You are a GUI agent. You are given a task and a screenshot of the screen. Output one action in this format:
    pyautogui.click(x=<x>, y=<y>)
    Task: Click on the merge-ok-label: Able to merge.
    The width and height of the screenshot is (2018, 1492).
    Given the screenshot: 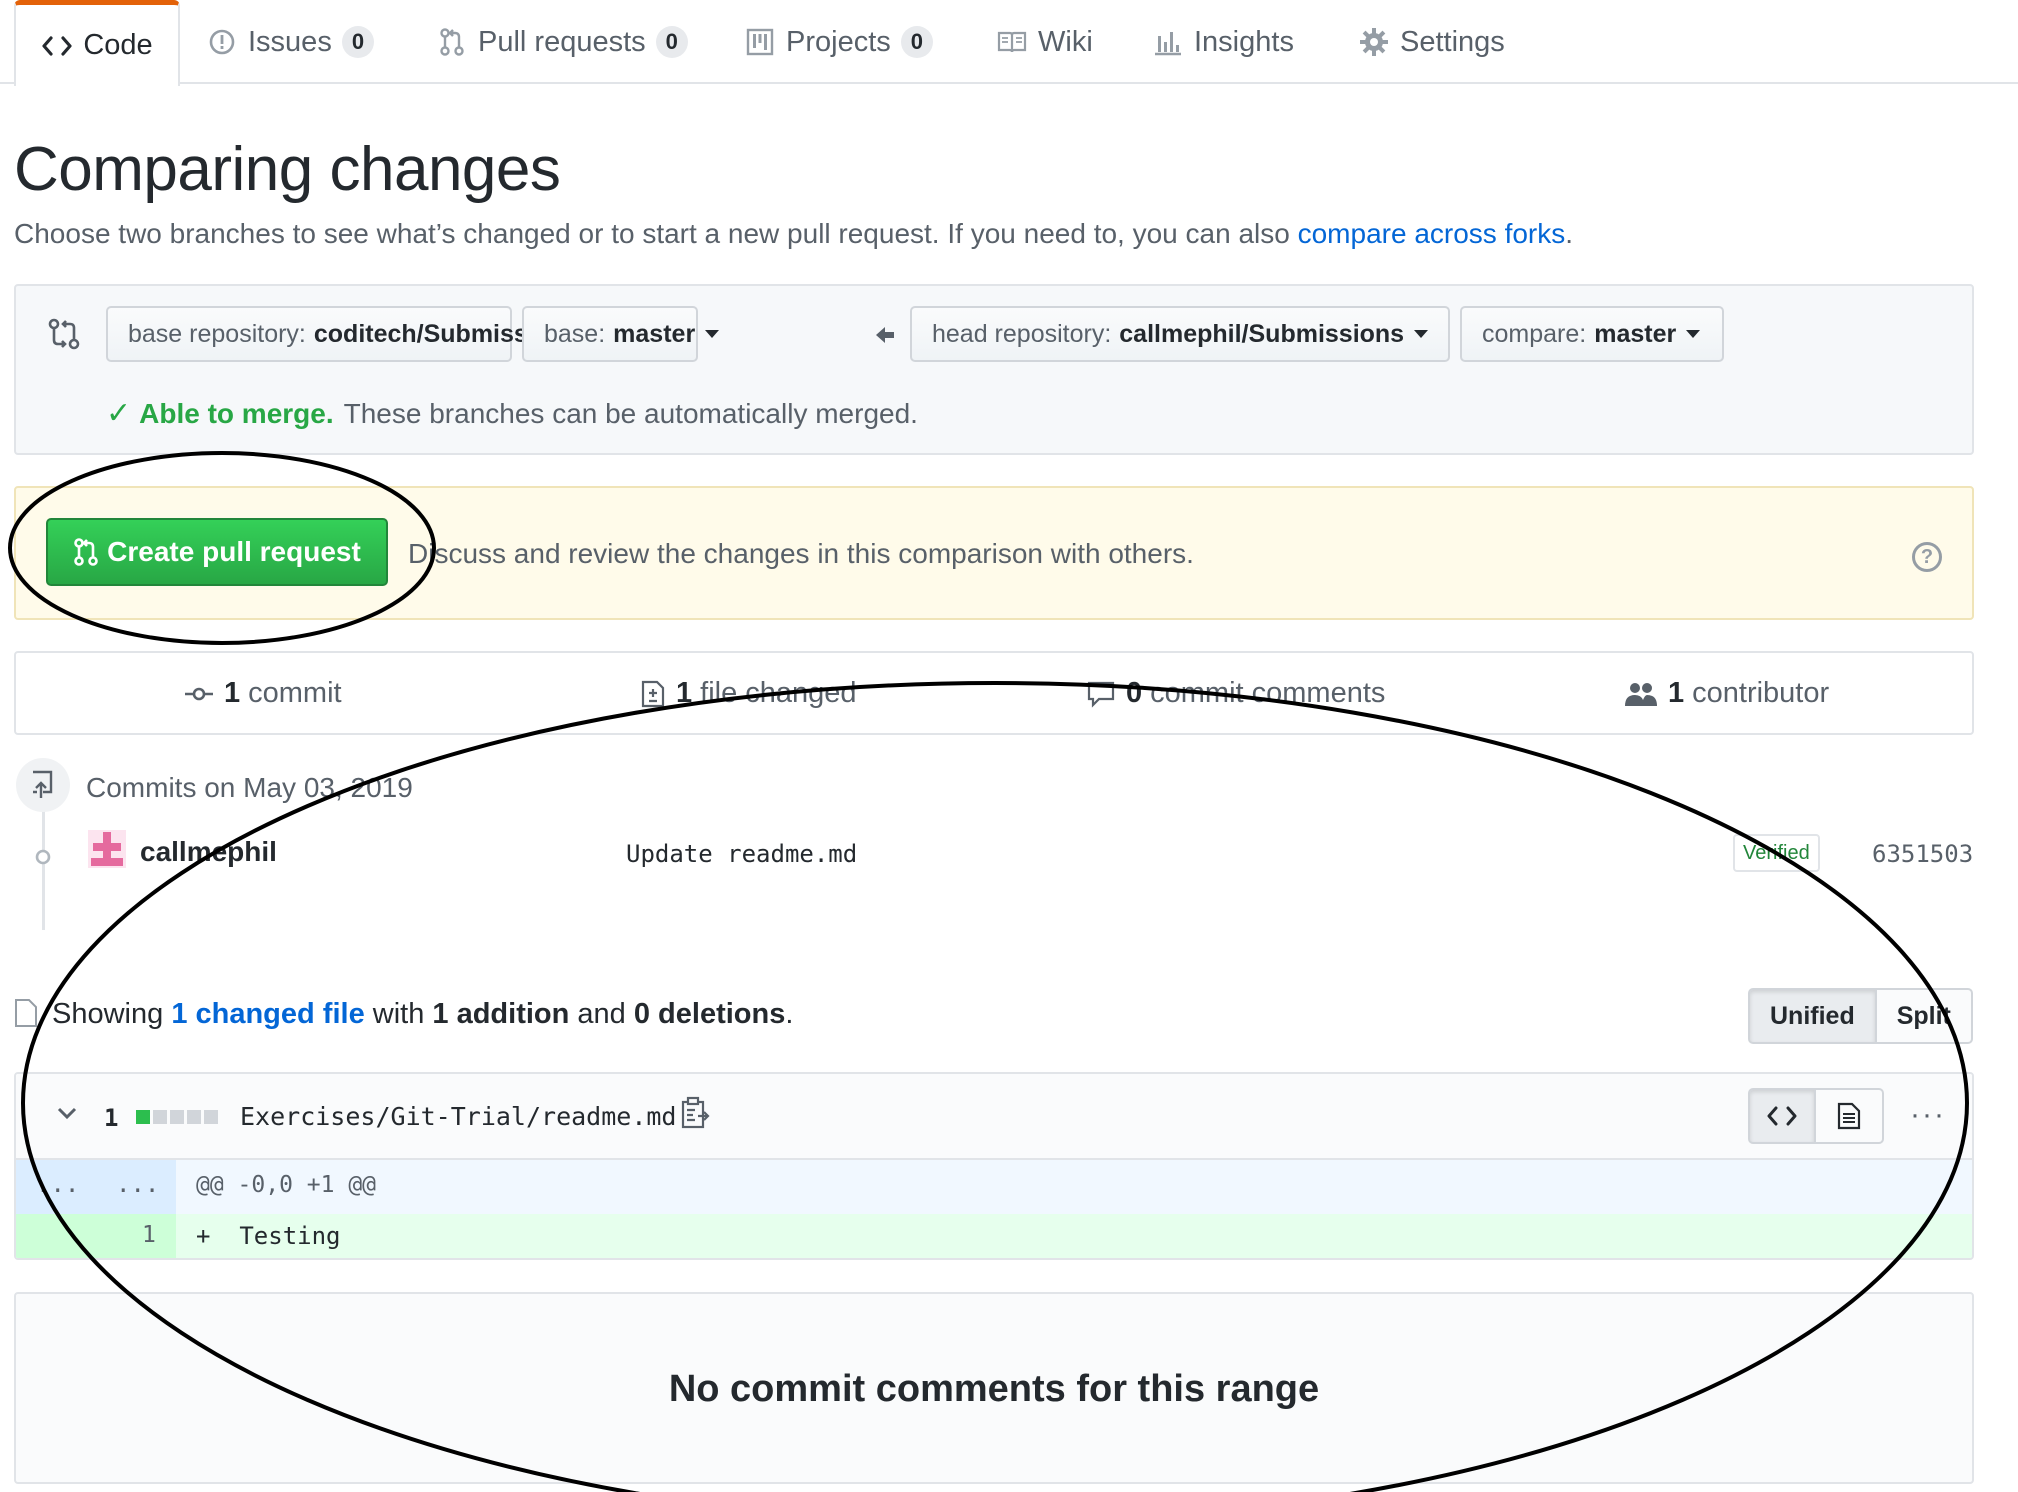 What is the action you would take?
    pyautogui.click(x=236, y=413)
    